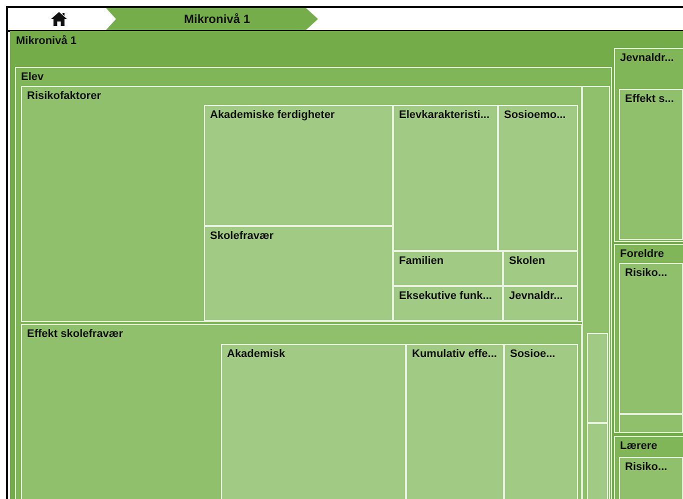 Image resolution: width=683 pixels, height=499 pixels. Describe the element at coordinates (298, 165) in the screenshot. I see `treemap-tile: Akademiske ferdigheter` at that location.